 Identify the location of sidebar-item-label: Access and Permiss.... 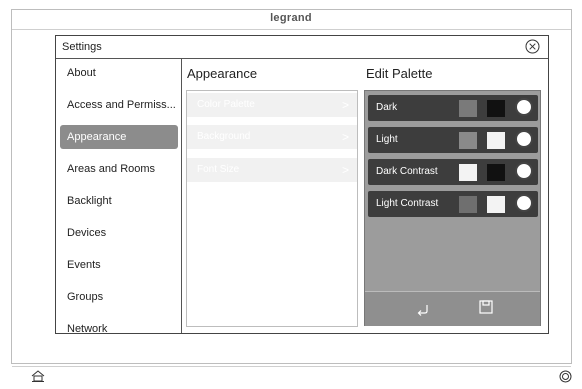
(121, 105).